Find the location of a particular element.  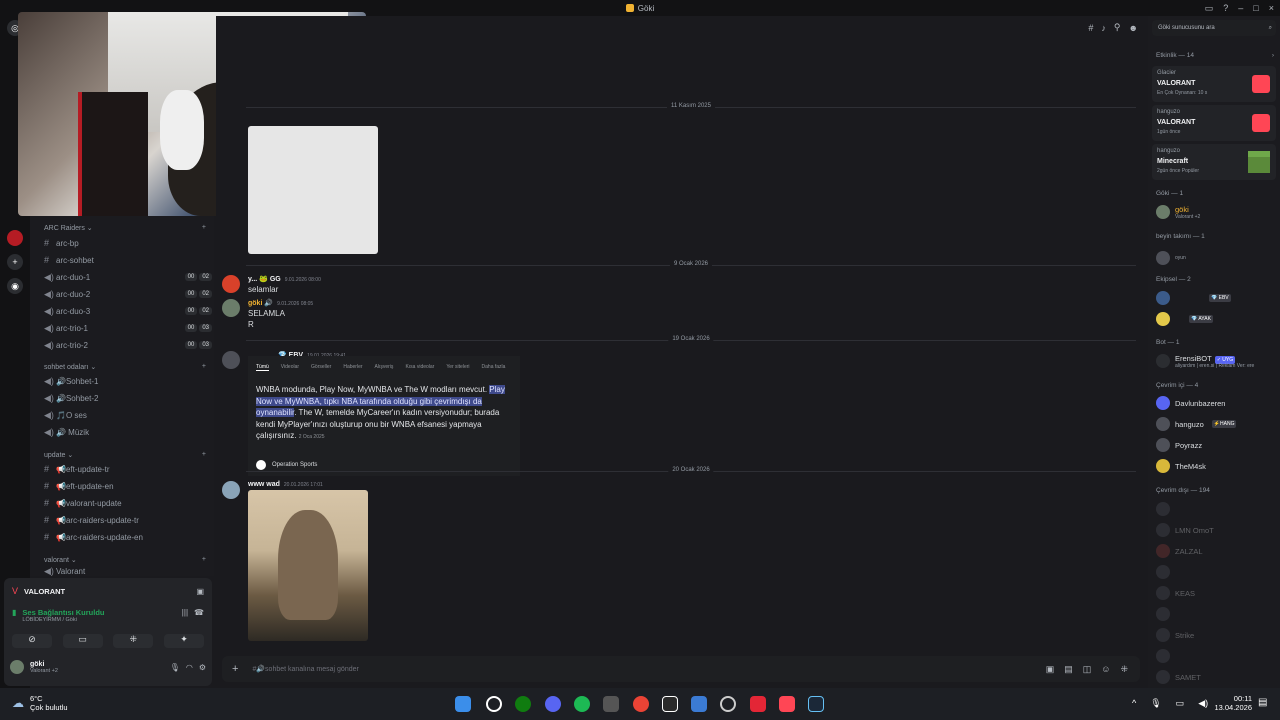

member-item: KEAS is located at coordinates (1175, 593).